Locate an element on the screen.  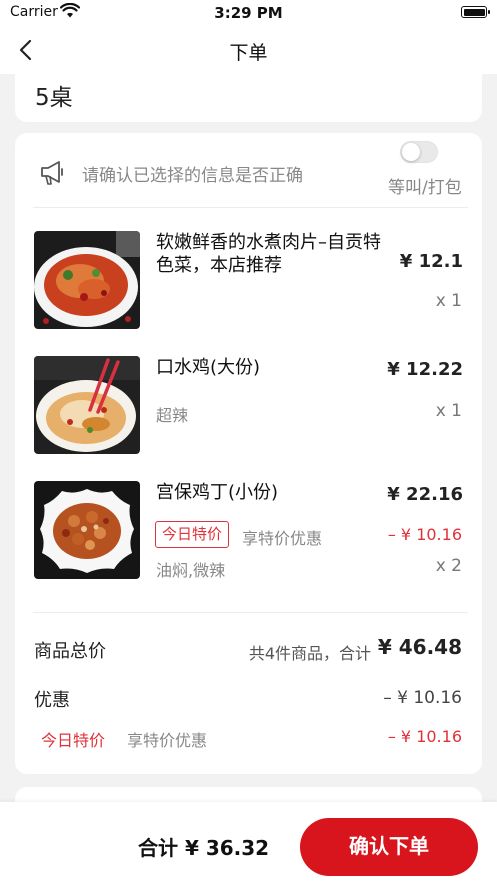
dish-price: ¥ 12.22 is located at coordinates (425, 369).